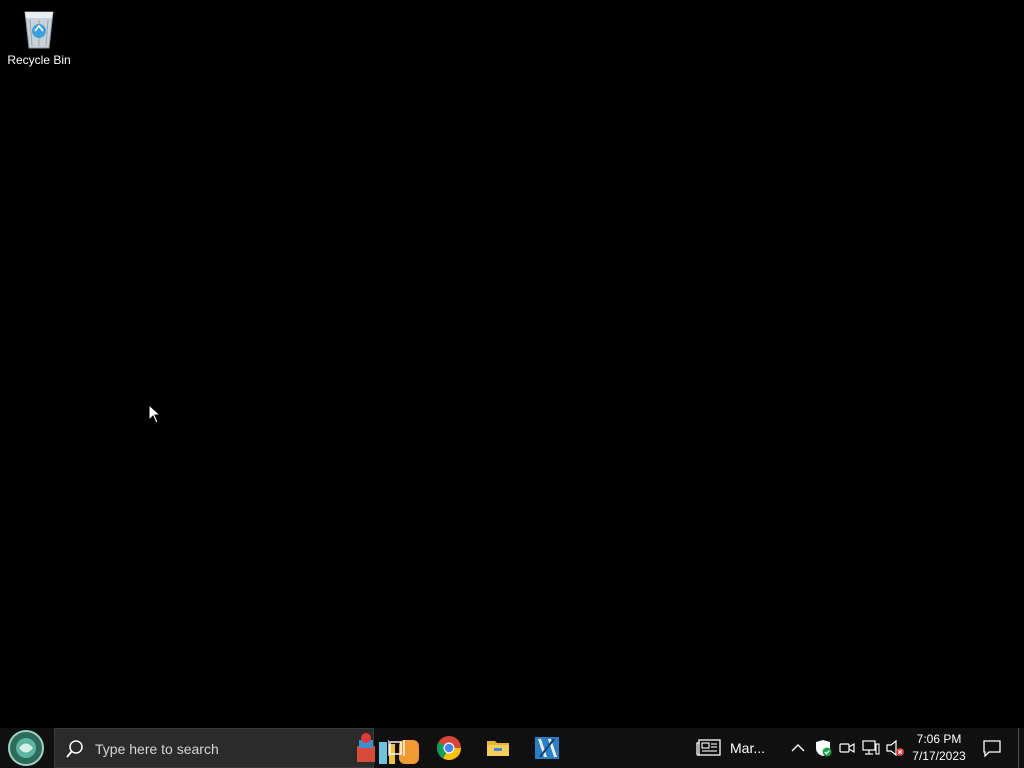 The height and width of the screenshot is (768, 1024). I want to click on news-icon, so click(708, 747).